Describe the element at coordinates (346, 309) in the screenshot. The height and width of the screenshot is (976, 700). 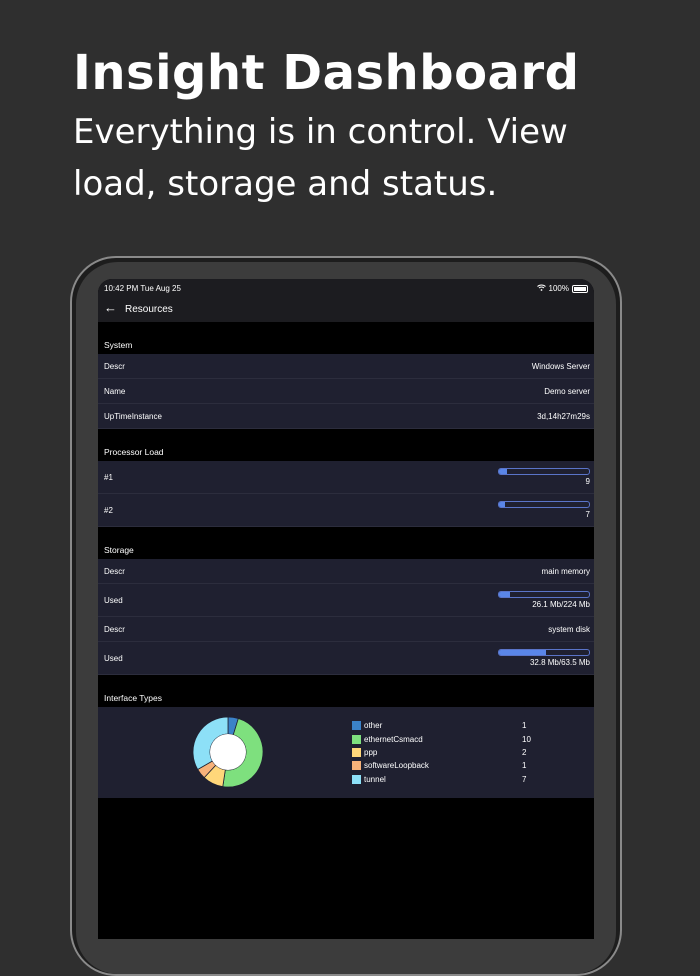
I see `nav-bar: ← Resources` at that location.